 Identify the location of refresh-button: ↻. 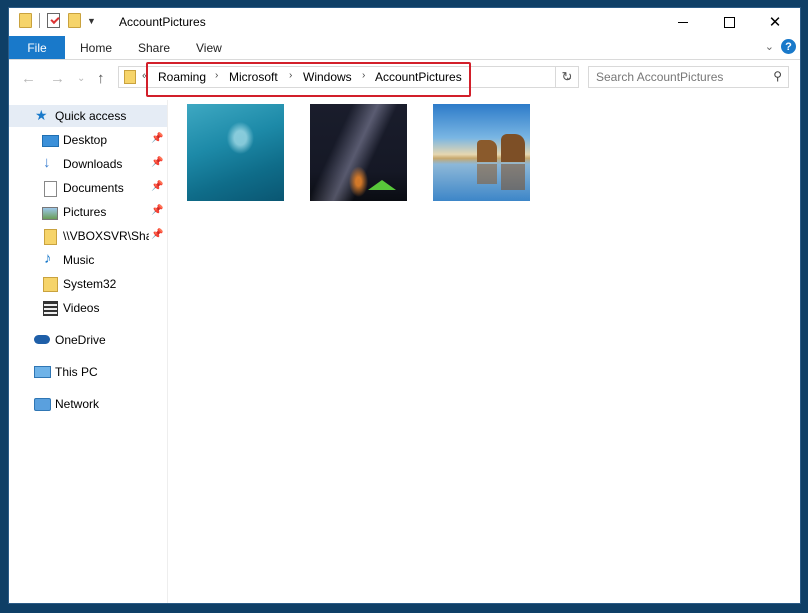
(566, 77).